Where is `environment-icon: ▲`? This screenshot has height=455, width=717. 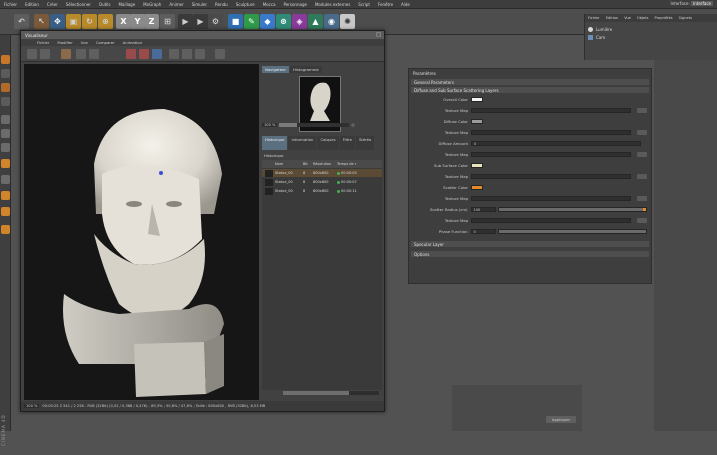
environment-icon: ▲ is located at coordinates (315, 21).